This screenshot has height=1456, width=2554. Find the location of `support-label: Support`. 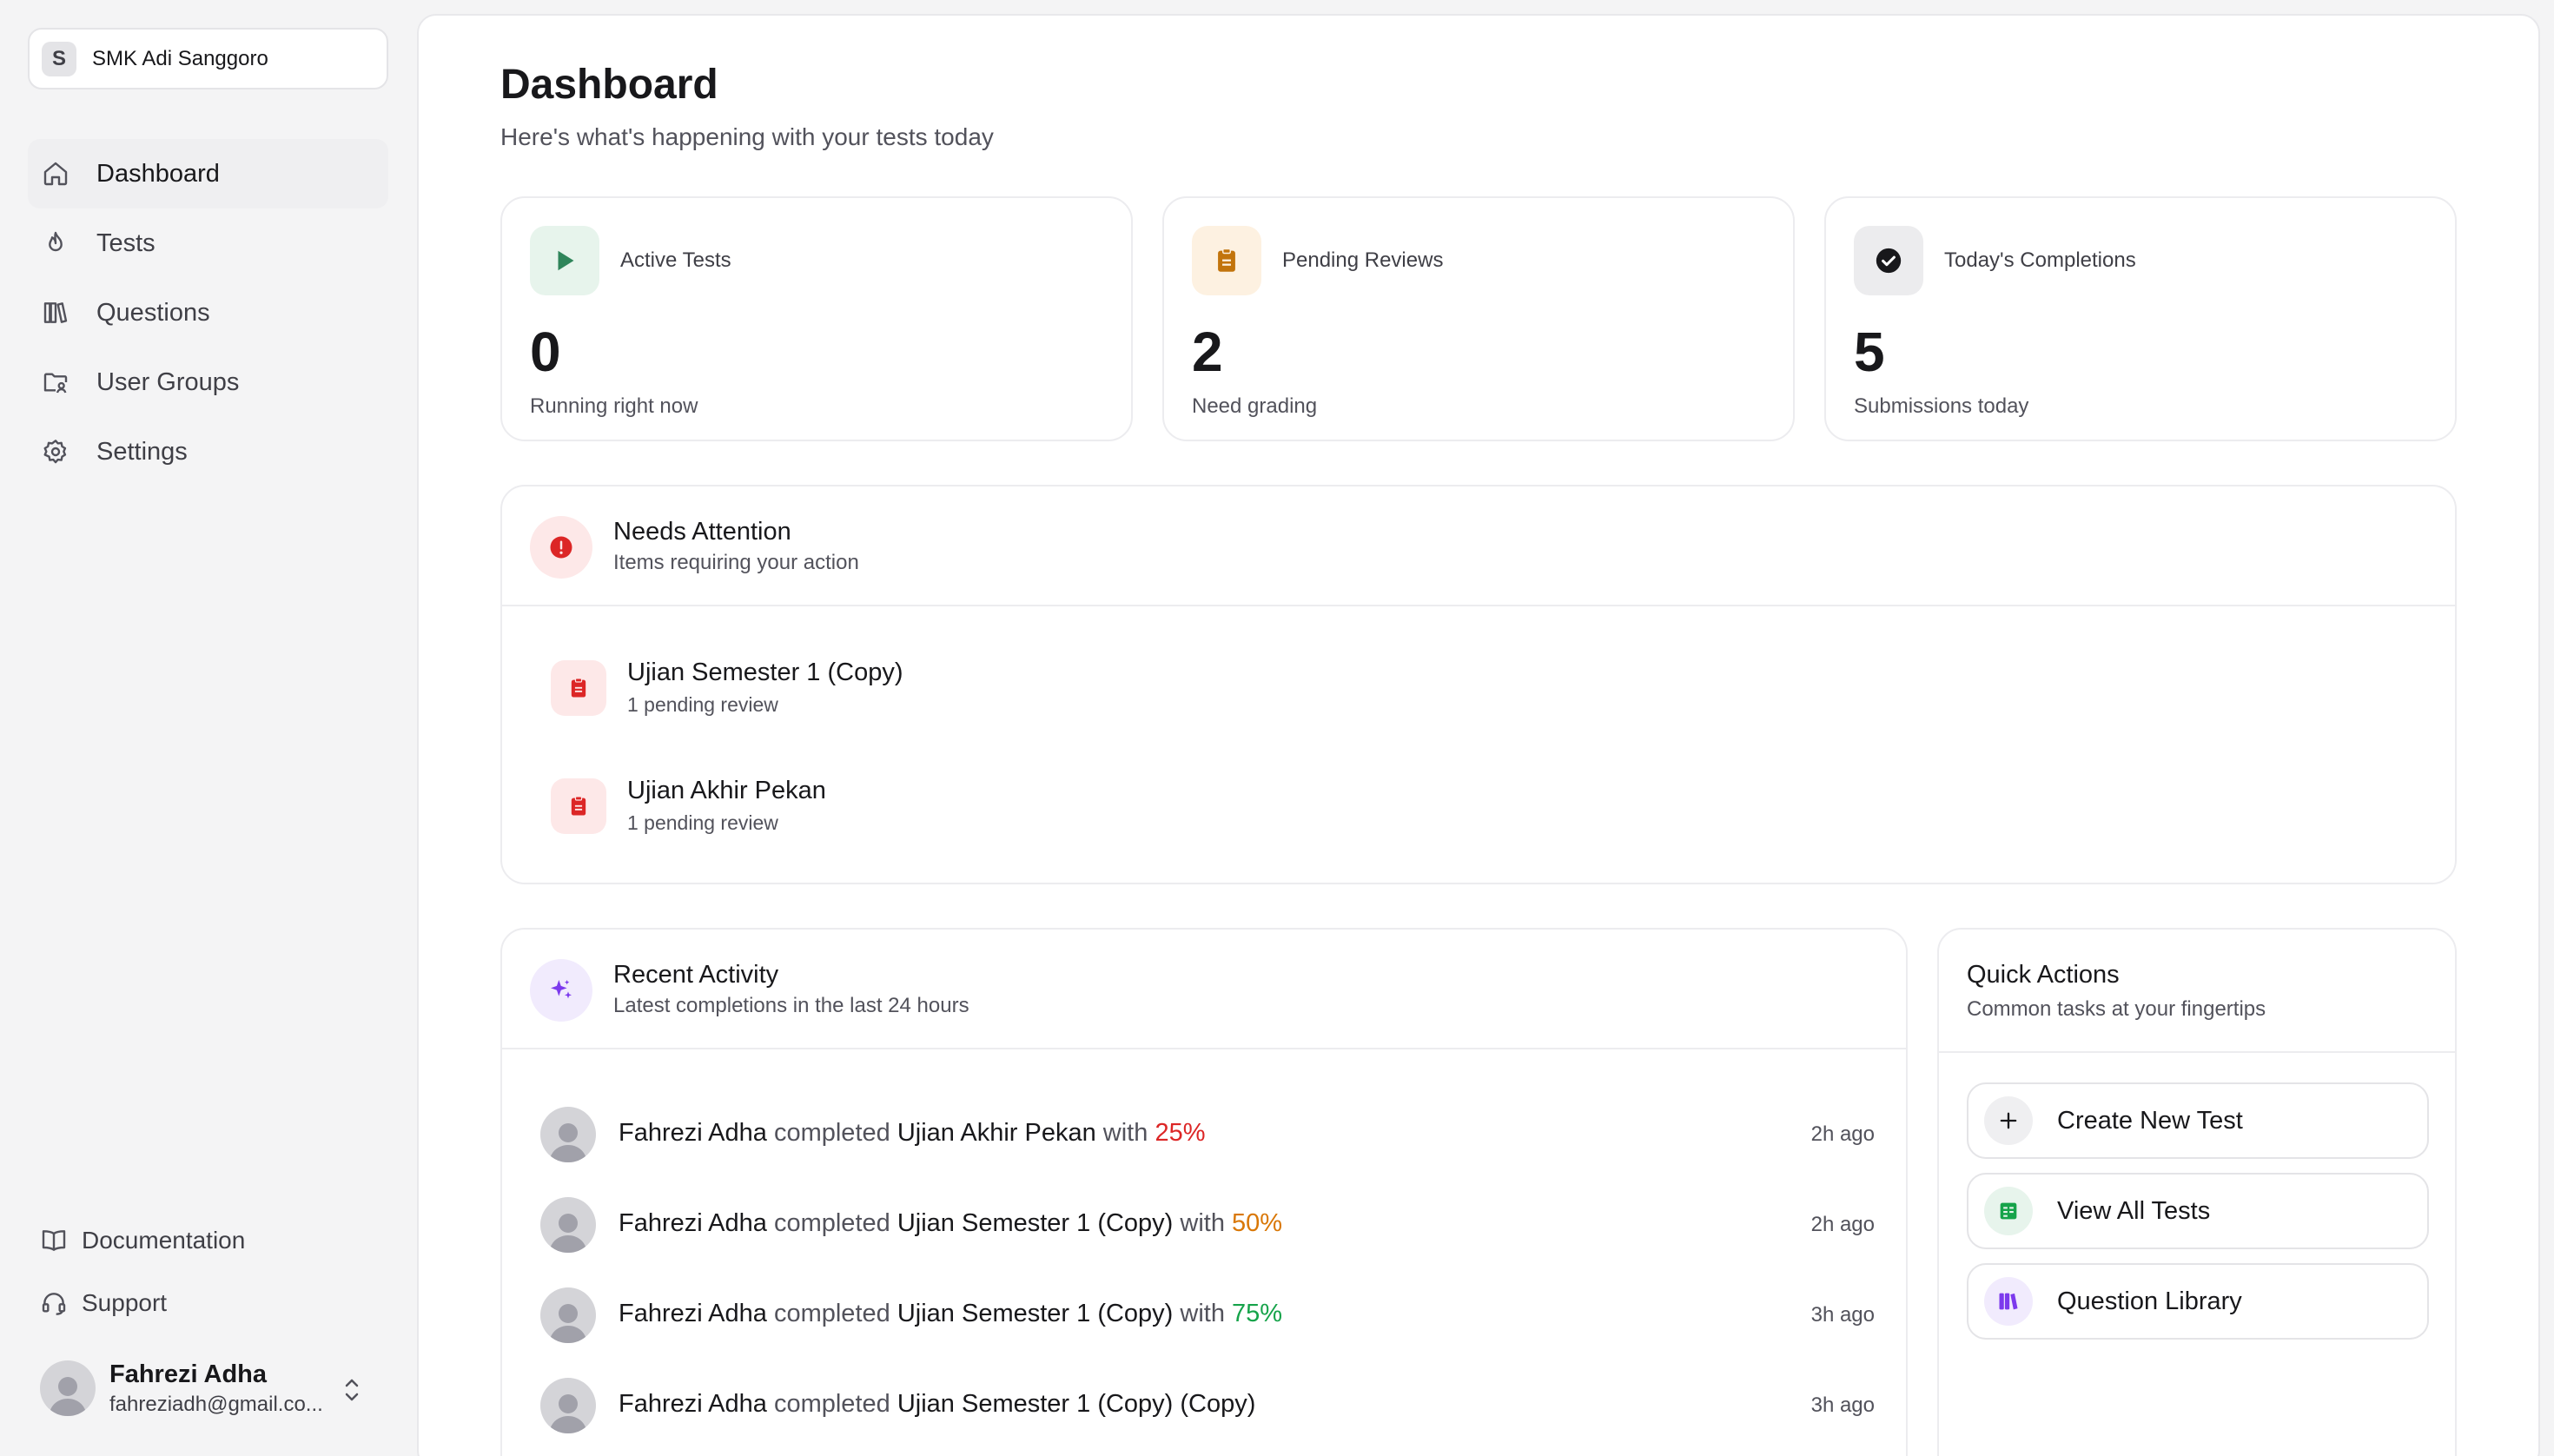

support-label: Support is located at coordinates (125, 1303).